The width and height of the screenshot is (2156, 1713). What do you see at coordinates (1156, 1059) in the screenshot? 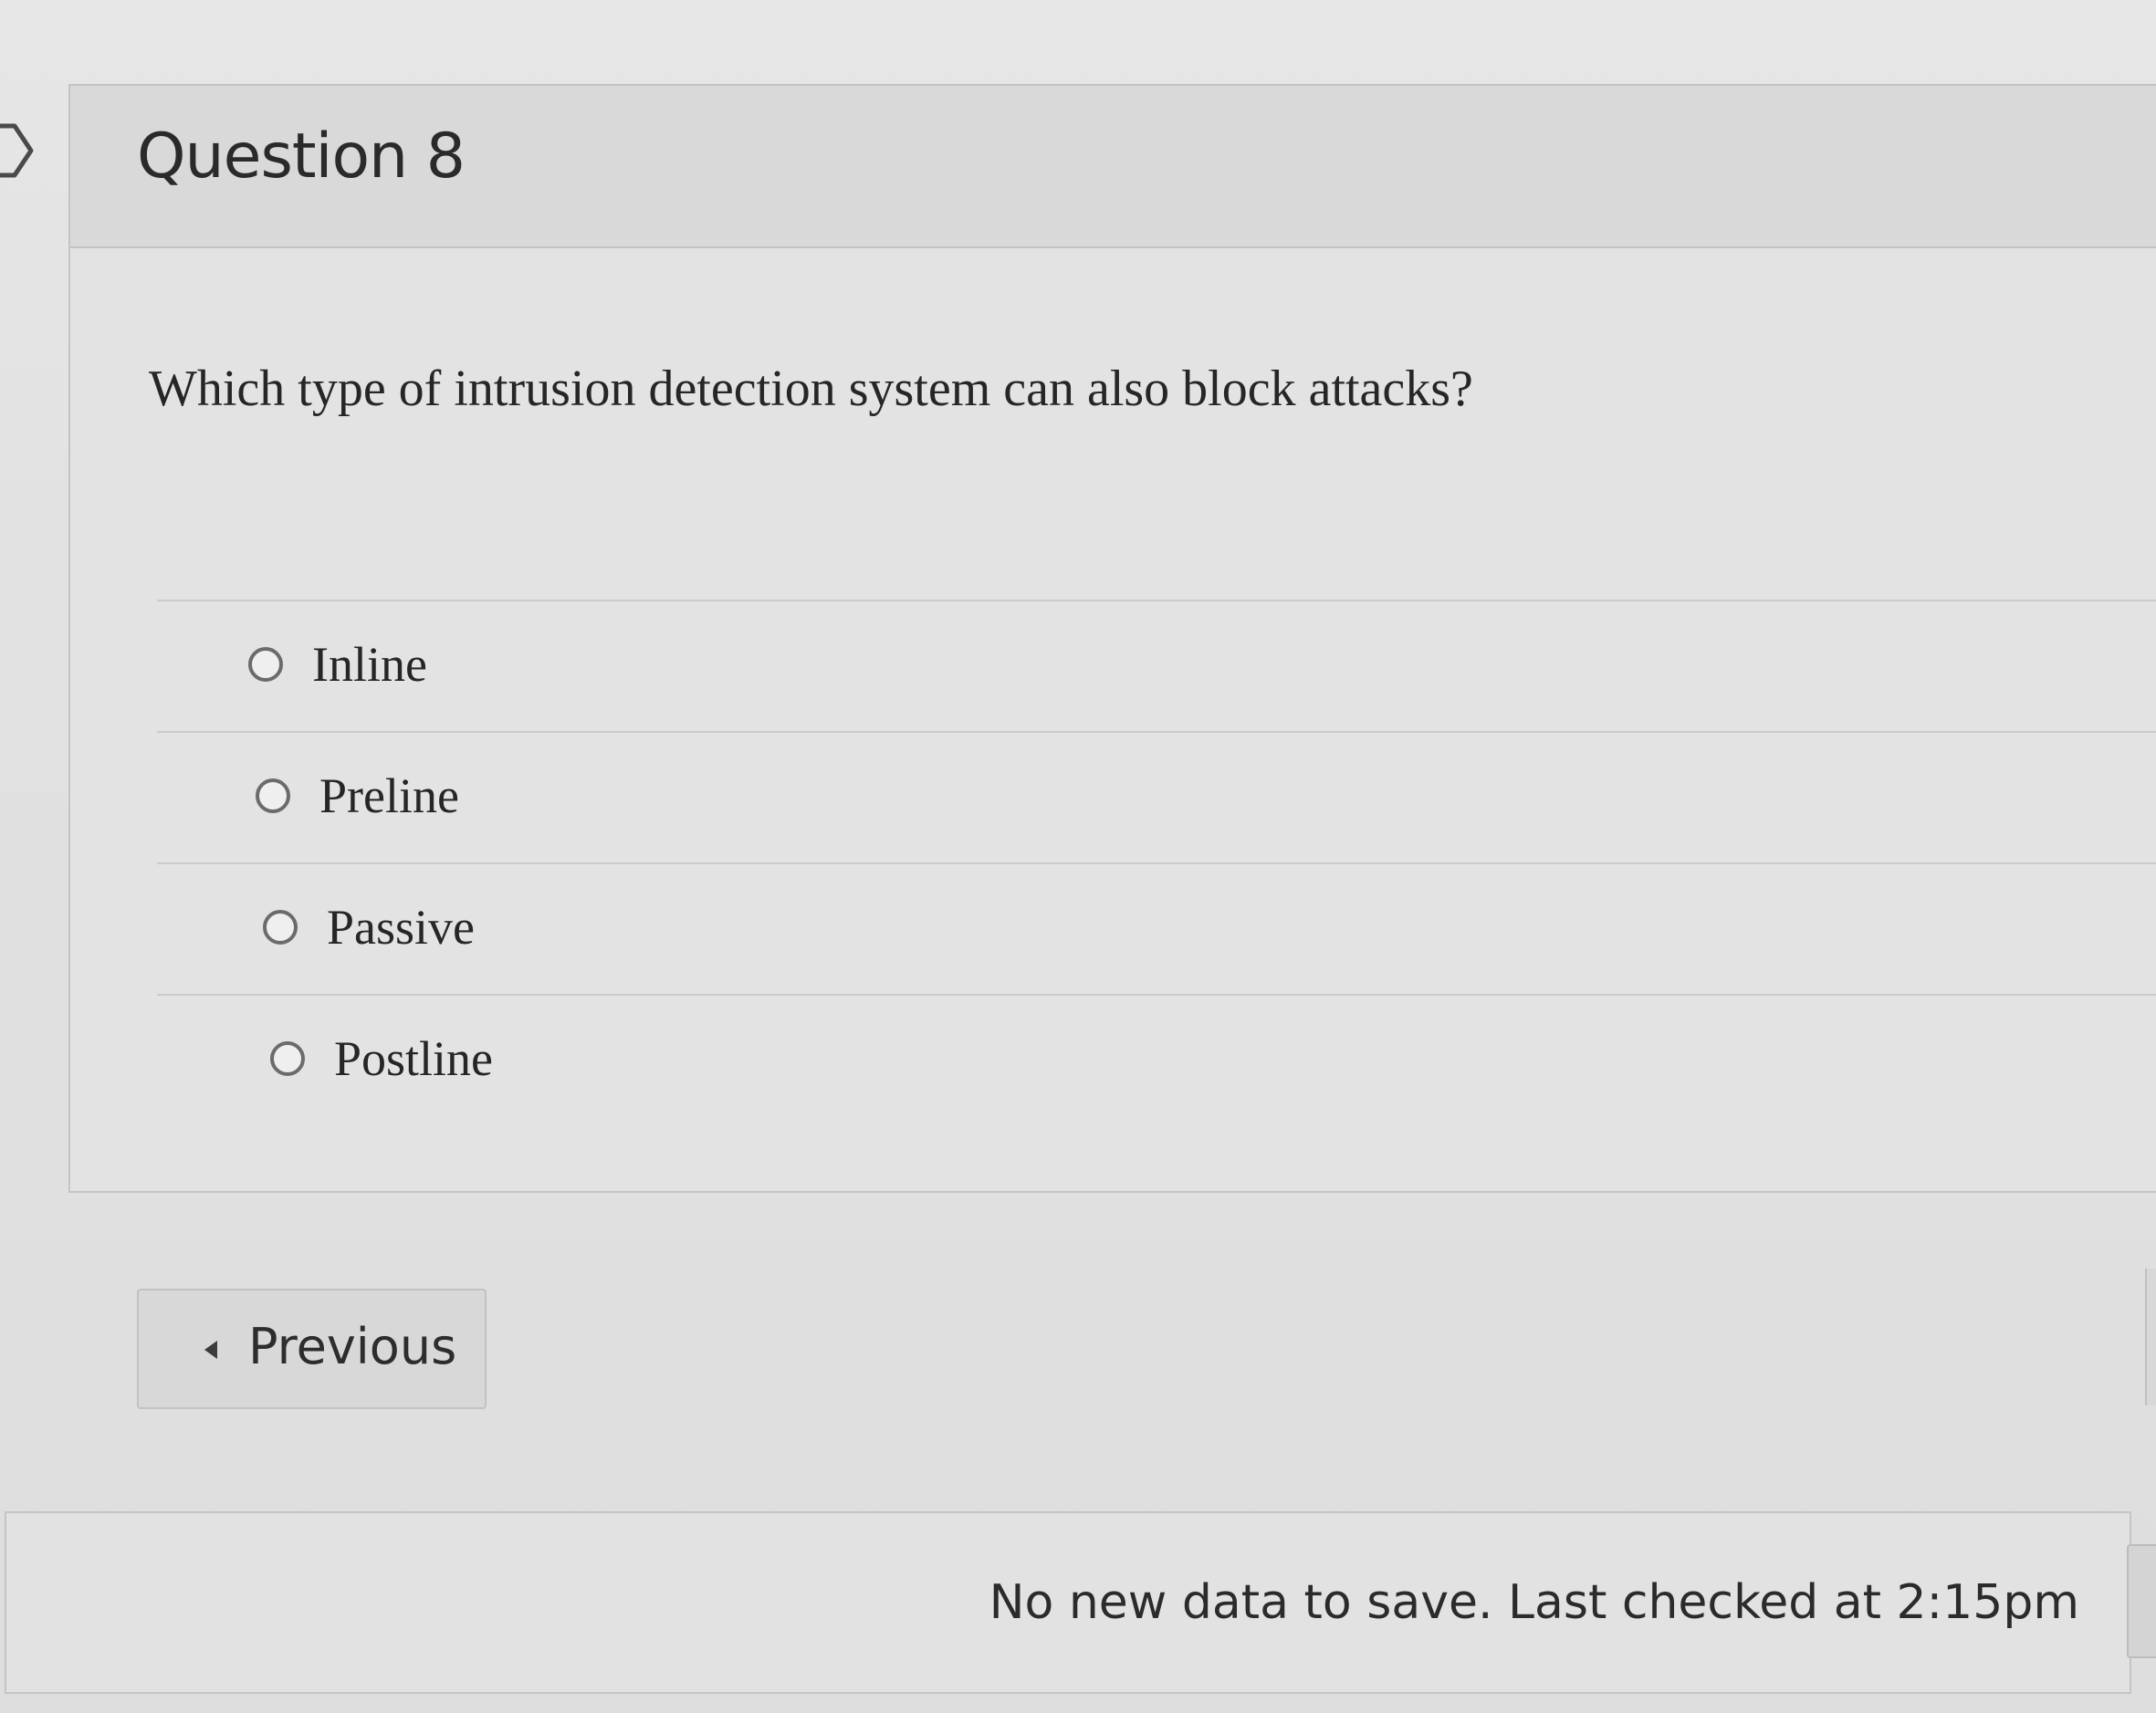
I see `answer-option-postline: Postline` at bounding box center [1156, 1059].